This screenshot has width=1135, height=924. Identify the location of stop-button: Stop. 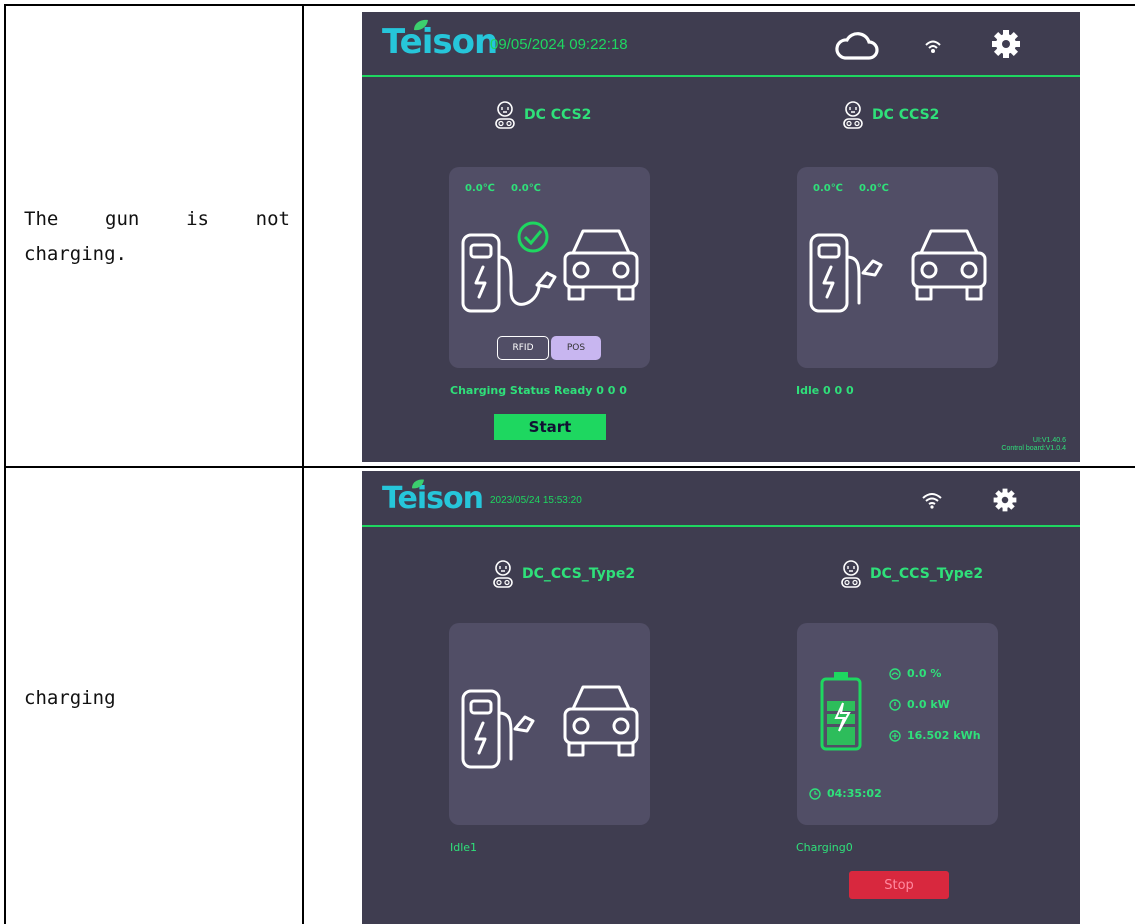
(899, 885).